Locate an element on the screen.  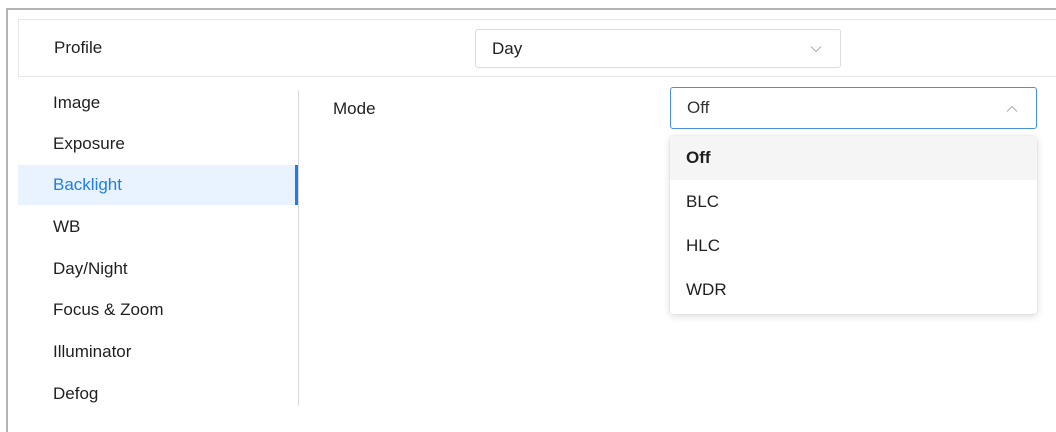
profile-select-value: Day is located at coordinates (507, 48).